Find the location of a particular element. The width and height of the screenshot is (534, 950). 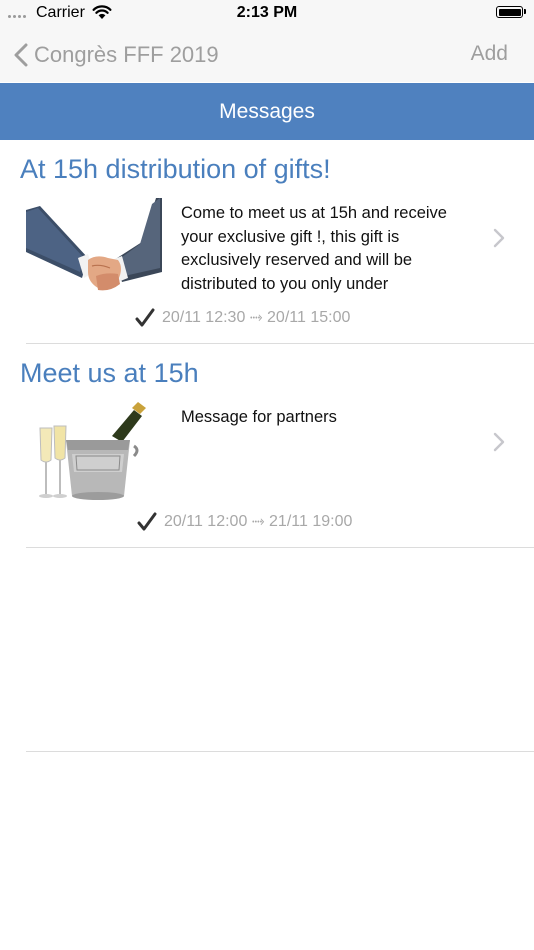

back-button: Congrès FFF 2019 is located at coordinates (116, 55).